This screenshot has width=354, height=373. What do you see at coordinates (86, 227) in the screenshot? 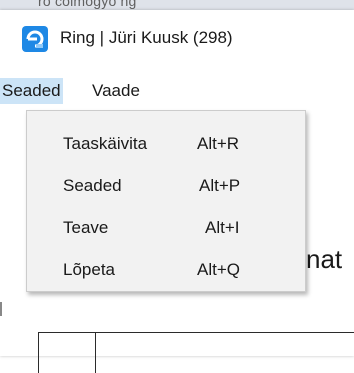
I see `menu-item-label: Teave` at bounding box center [86, 227].